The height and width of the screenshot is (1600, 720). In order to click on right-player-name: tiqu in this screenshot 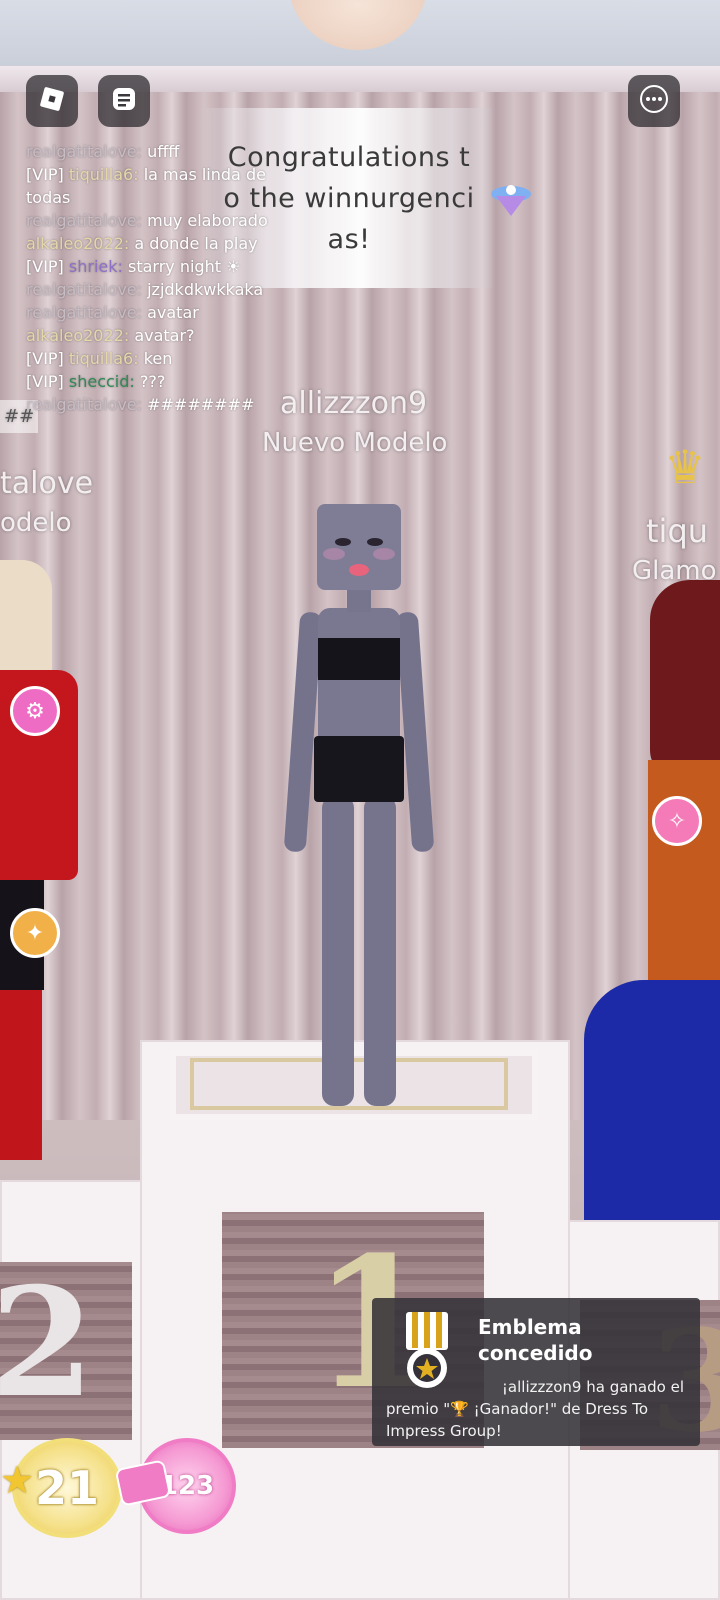, I will do `click(677, 531)`.